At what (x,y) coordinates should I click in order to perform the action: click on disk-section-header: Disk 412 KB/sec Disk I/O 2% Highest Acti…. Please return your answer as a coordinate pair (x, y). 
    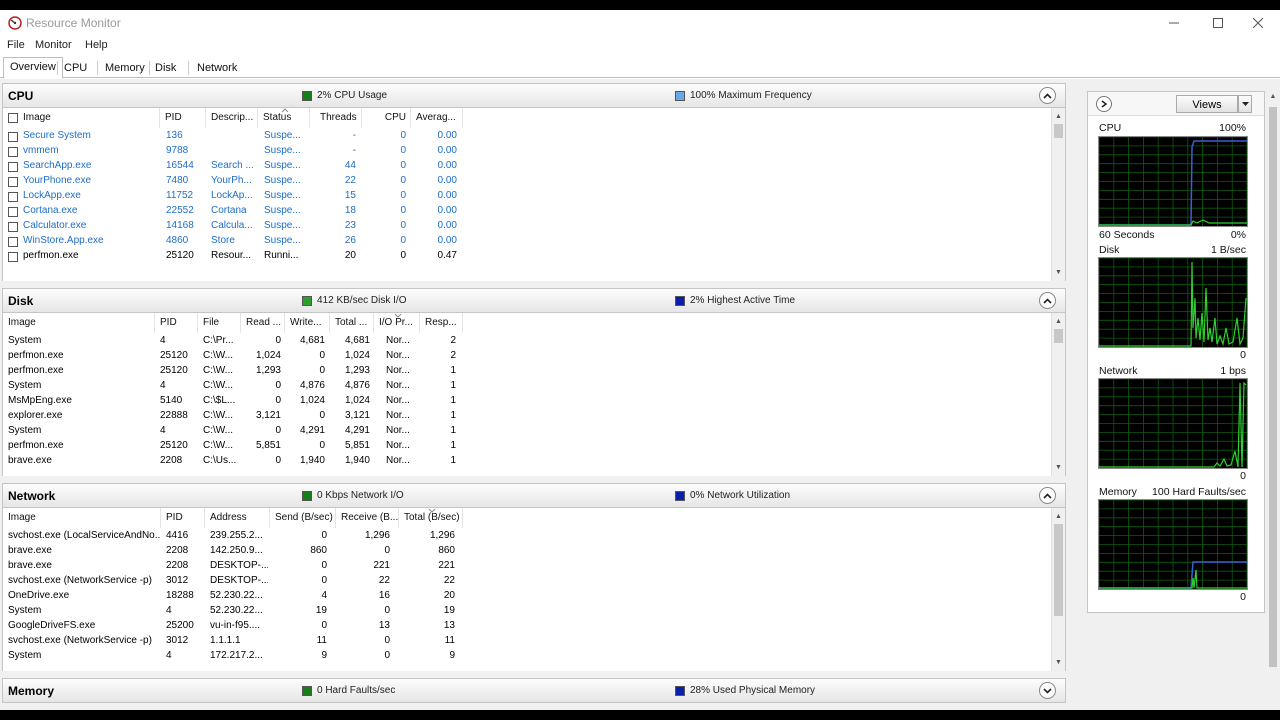
    Looking at the image, I should click on (534, 300).